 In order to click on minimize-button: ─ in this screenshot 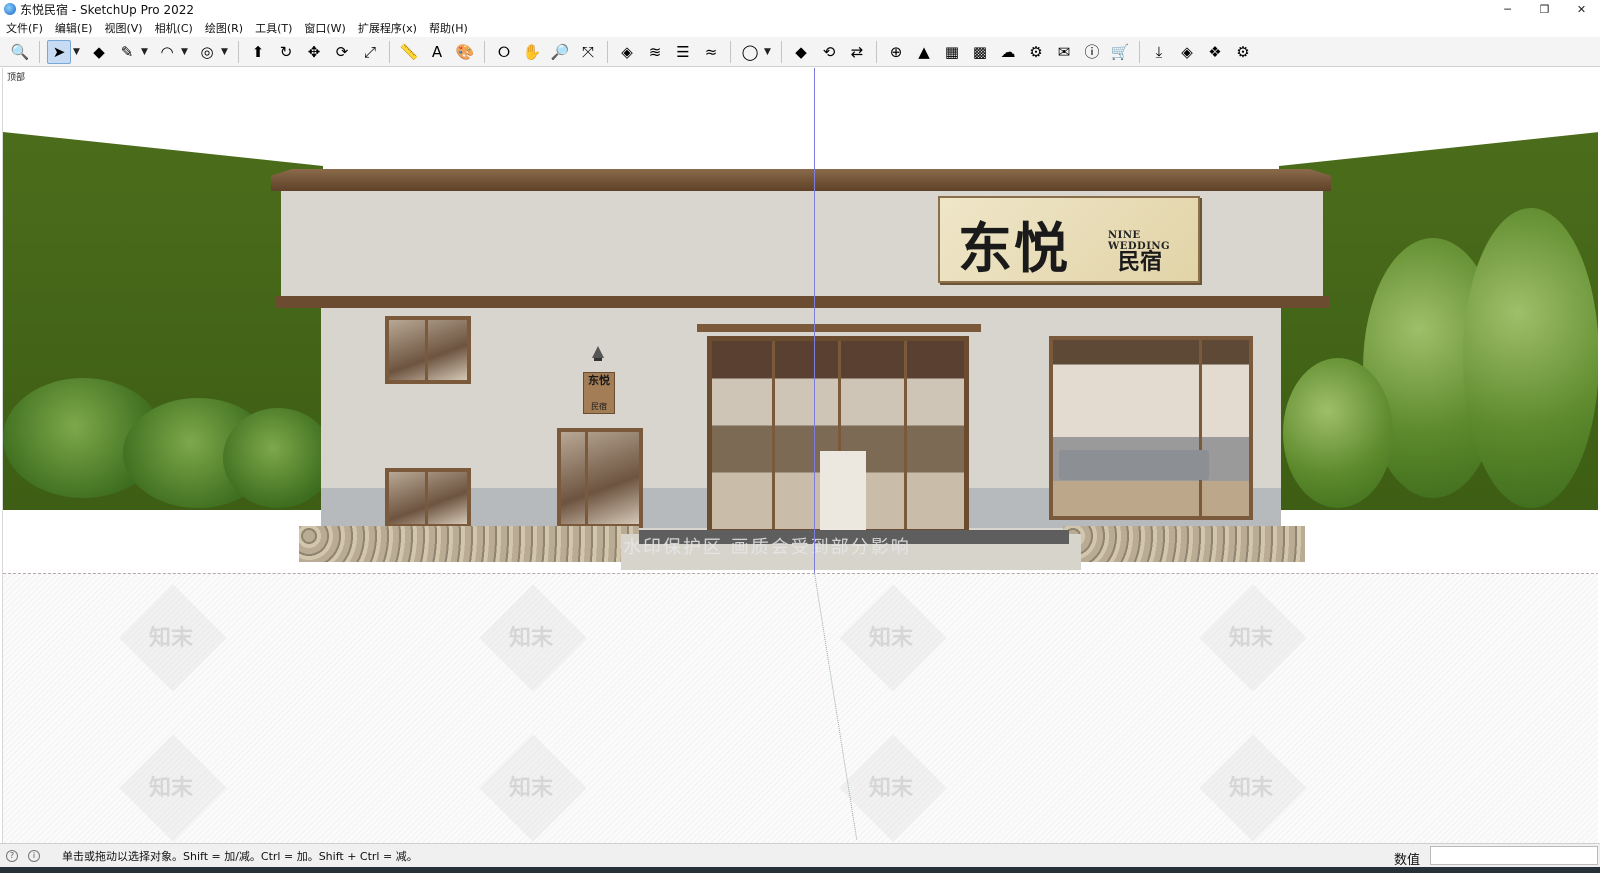, I will do `click(1507, 9)`.